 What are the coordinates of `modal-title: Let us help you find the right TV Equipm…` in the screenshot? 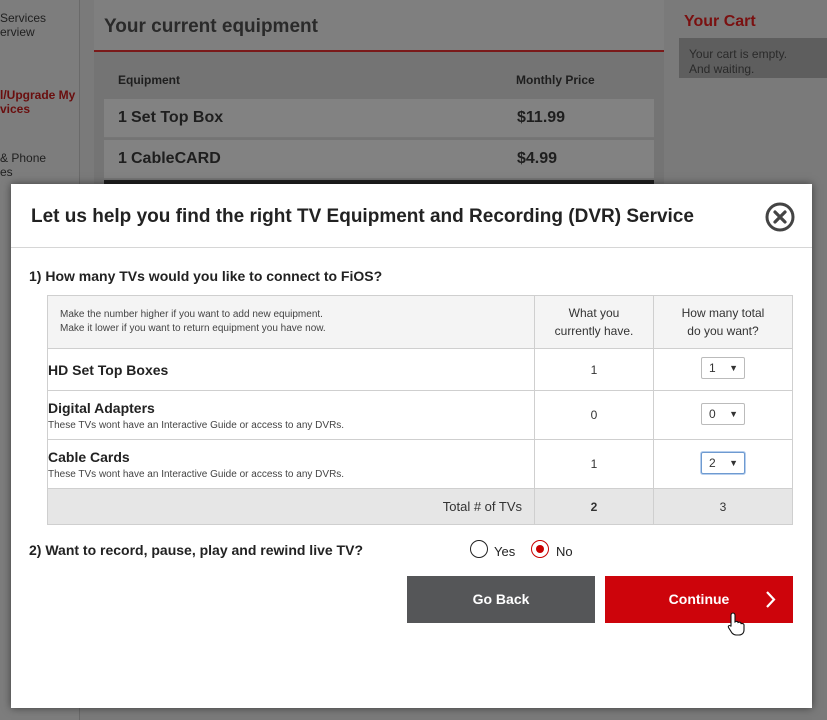 It's located at (362, 216).